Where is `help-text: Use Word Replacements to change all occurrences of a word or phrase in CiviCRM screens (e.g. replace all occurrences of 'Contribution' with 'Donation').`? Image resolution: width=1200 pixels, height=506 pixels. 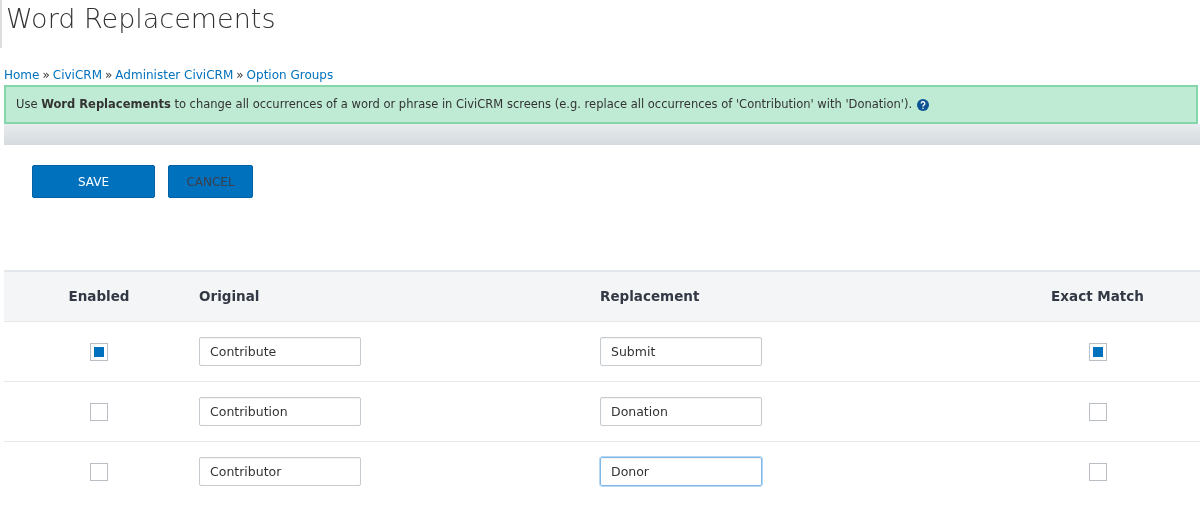 help-text: Use Word Replacements to change all occurrences of a word or phrase in CiviCRM screens (e.g. replace all occurrences of 'Contribution' with 'Donation'). is located at coordinates (464, 104).